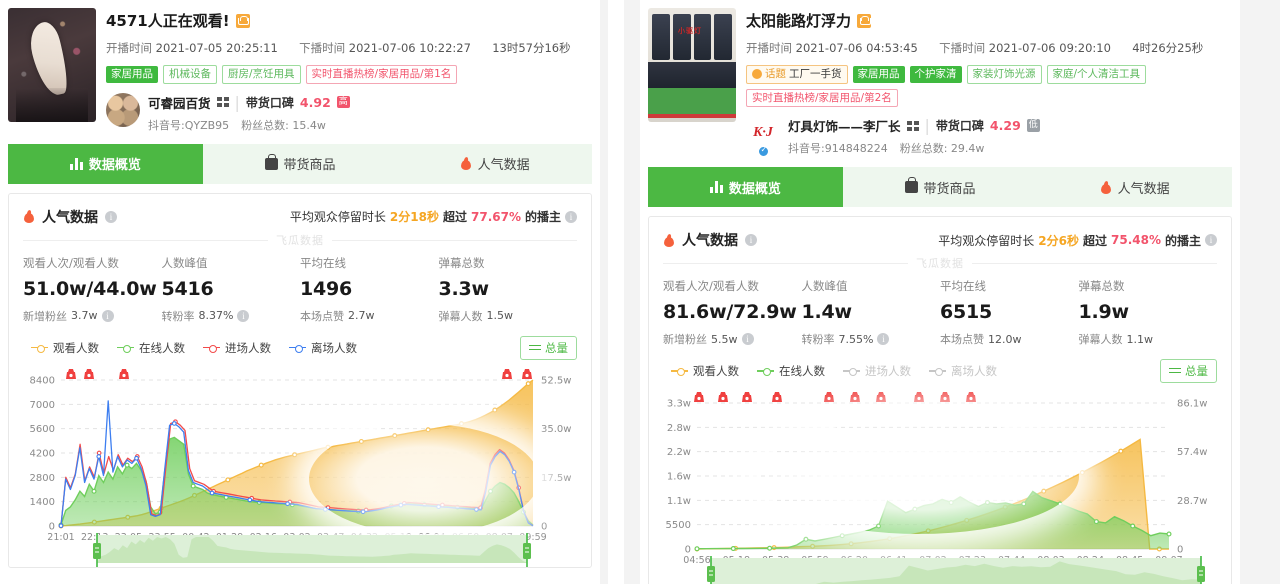 This screenshot has height=584, width=1280. I want to click on stat-value: 1.9w, so click(1104, 312).